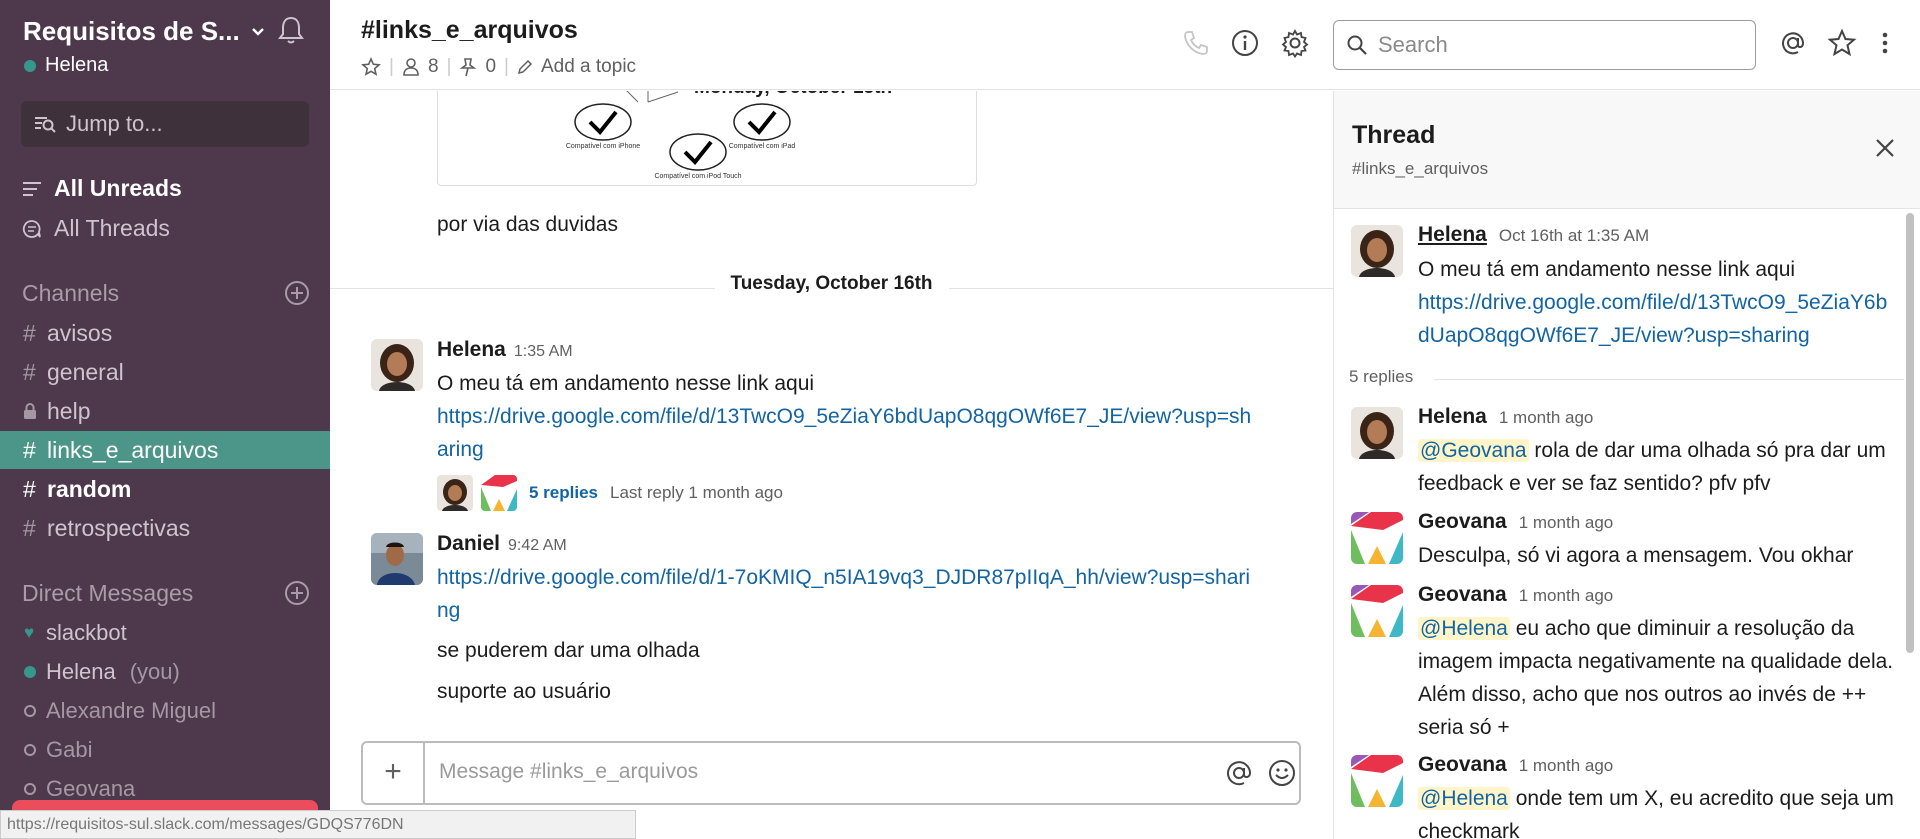 The width and height of the screenshot is (1920, 839). I want to click on add-channel-icon, so click(297, 293).